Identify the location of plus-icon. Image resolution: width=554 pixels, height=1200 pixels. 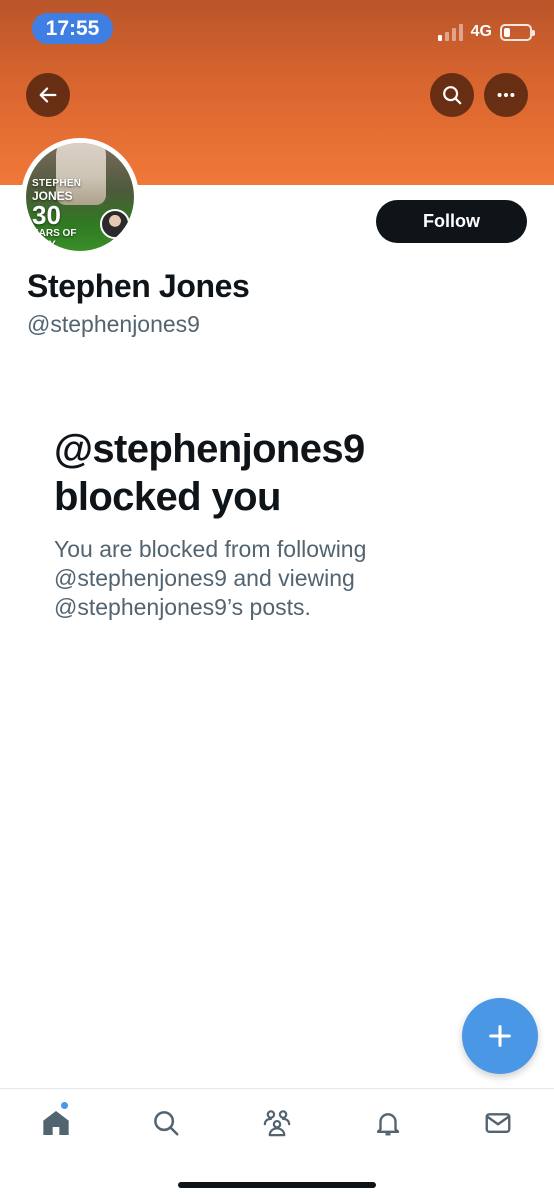
(500, 1036).